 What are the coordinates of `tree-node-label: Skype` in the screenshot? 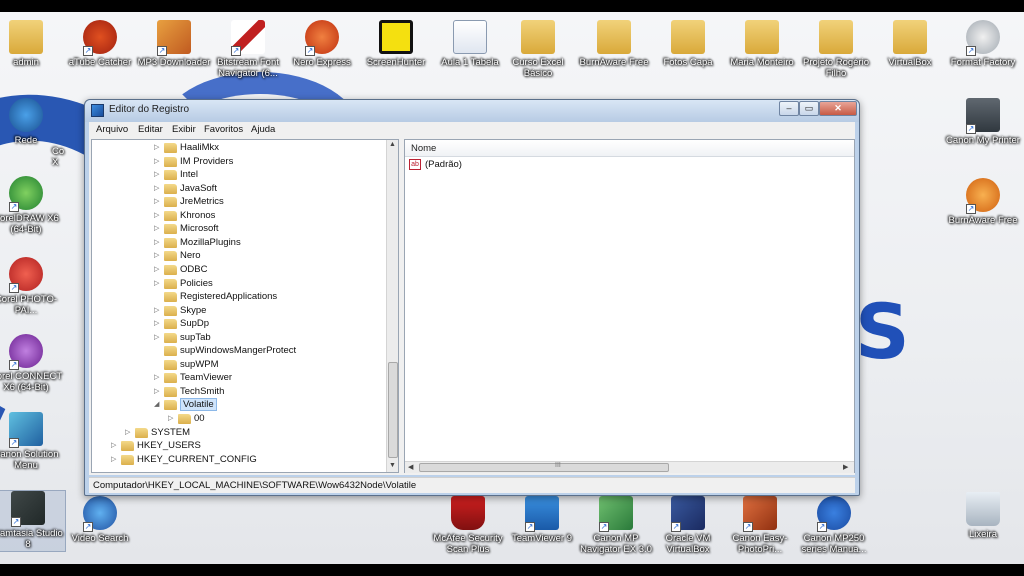 It's located at (193, 310).